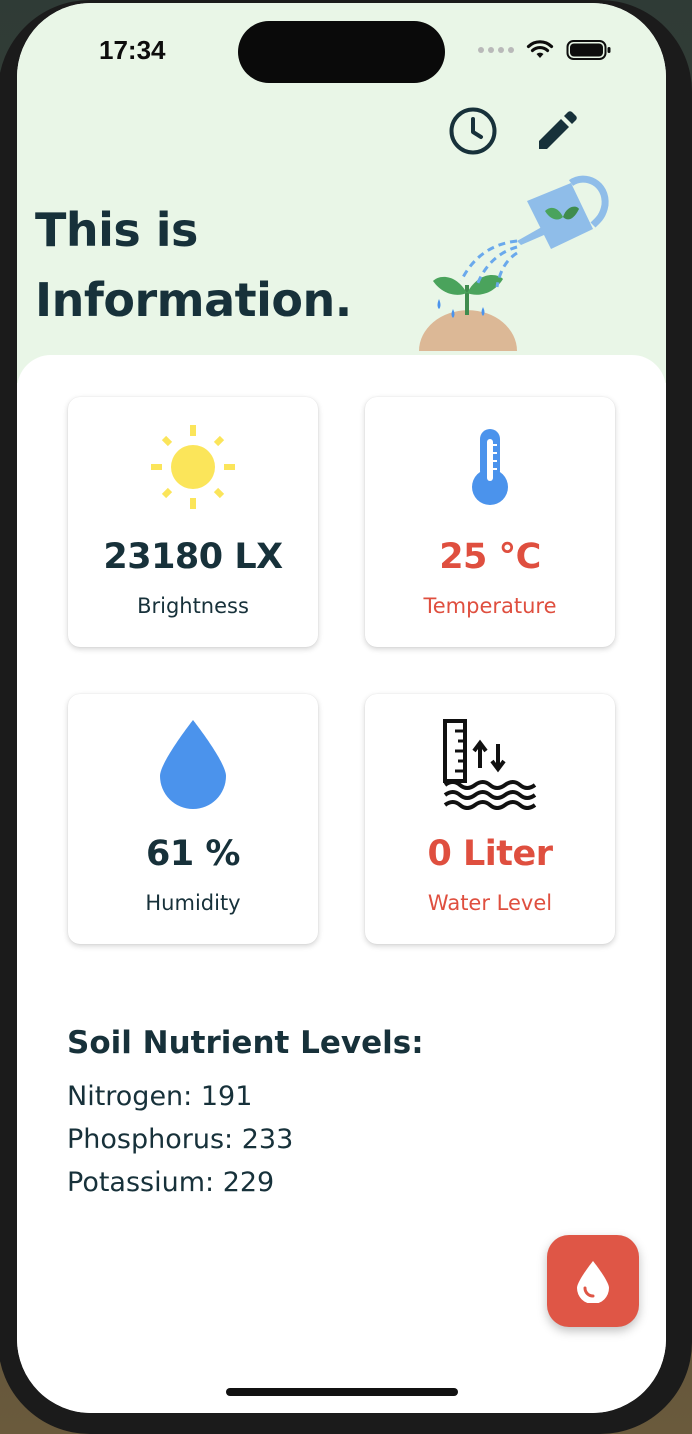  Describe the element at coordinates (116, 230) in the screenshot. I see `page-title-line1: This is` at that location.